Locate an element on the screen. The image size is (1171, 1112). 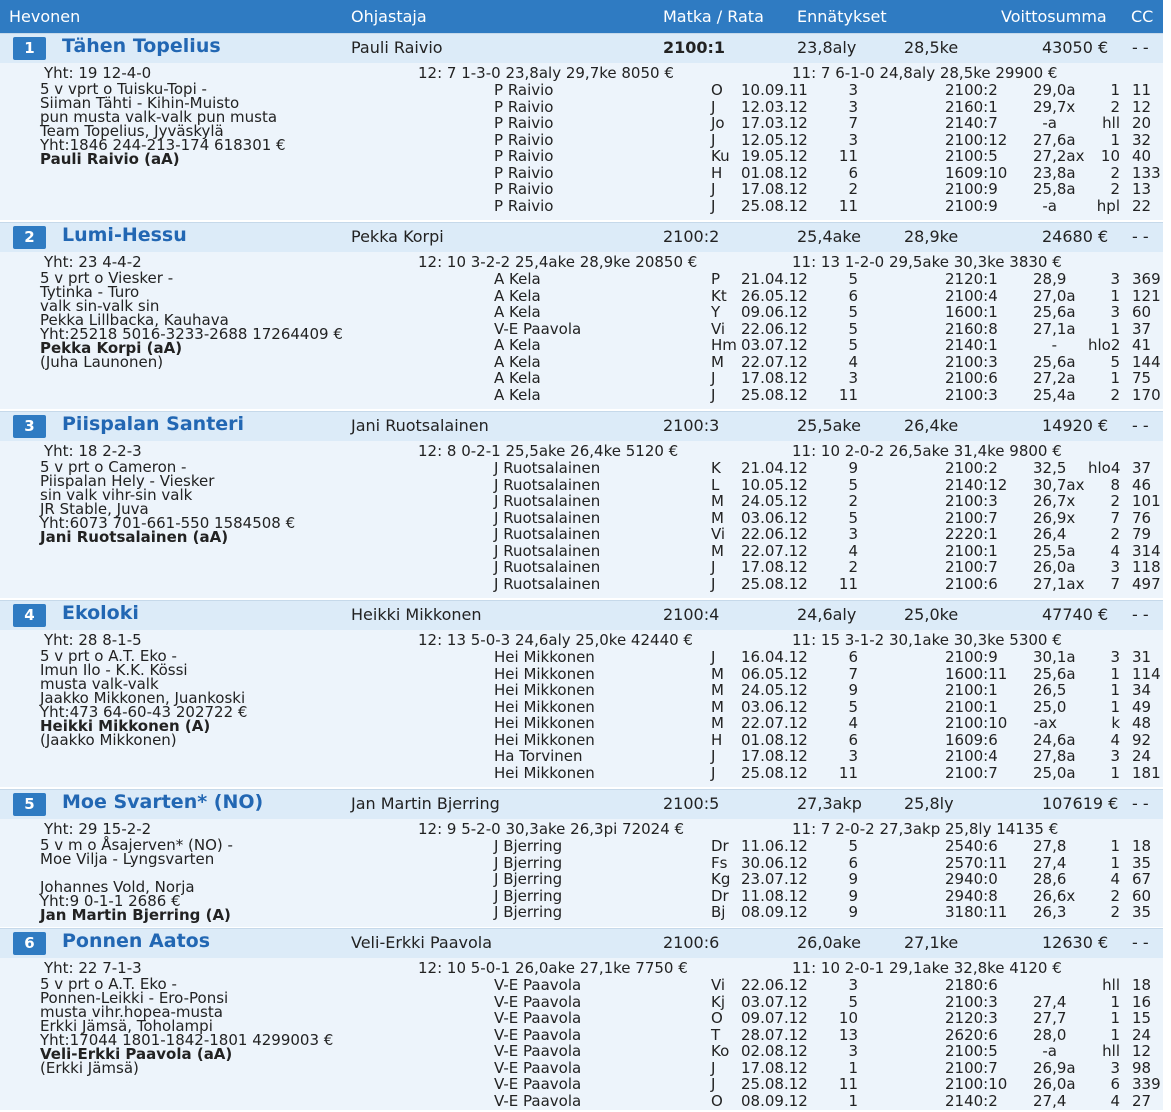
start-row: V-E Paavola Kj 03.07.12 5 2100:3 27,4 1 16 is located at coordinates (581, 1002).